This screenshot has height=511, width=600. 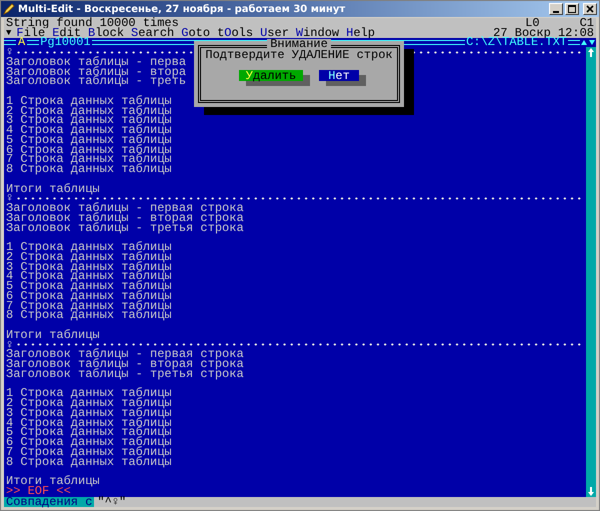 What do you see at coordinates (532, 23) in the screenshot?
I see `line-indicator: L0` at bounding box center [532, 23].